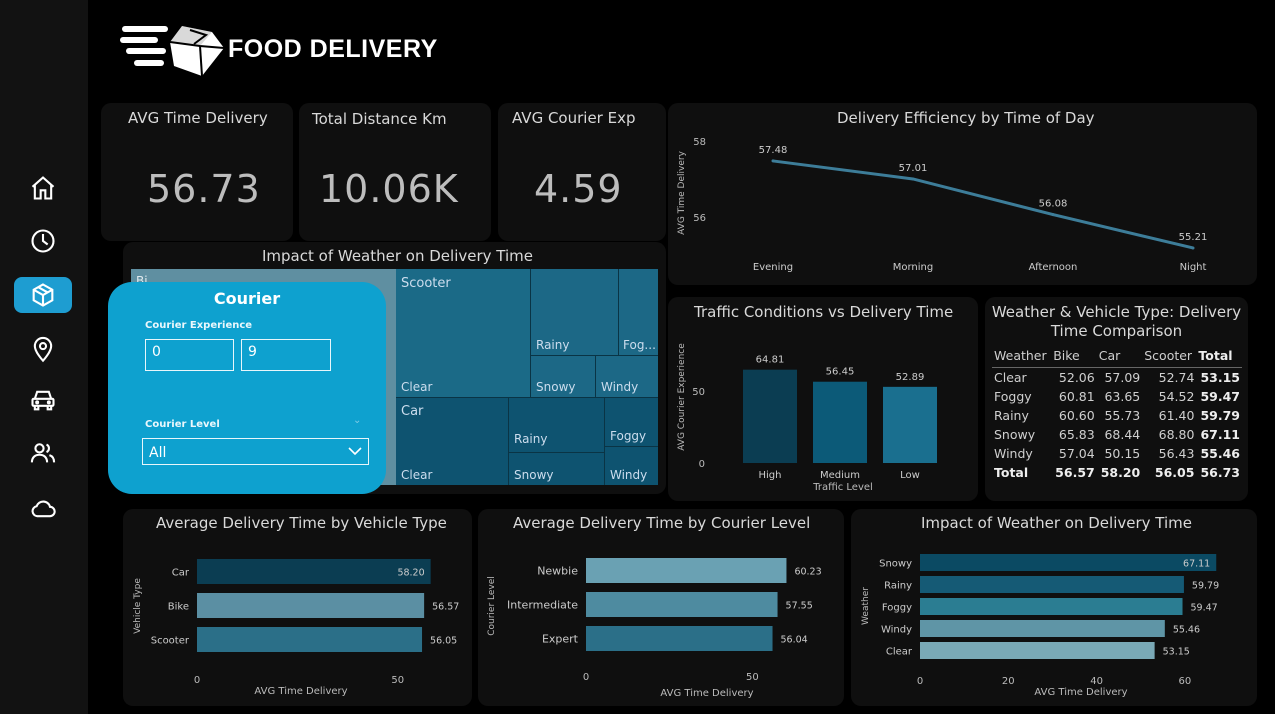 The height and width of the screenshot is (714, 1275). I want to click on treemap-cell-scooter-windy: Windy, so click(627, 377).